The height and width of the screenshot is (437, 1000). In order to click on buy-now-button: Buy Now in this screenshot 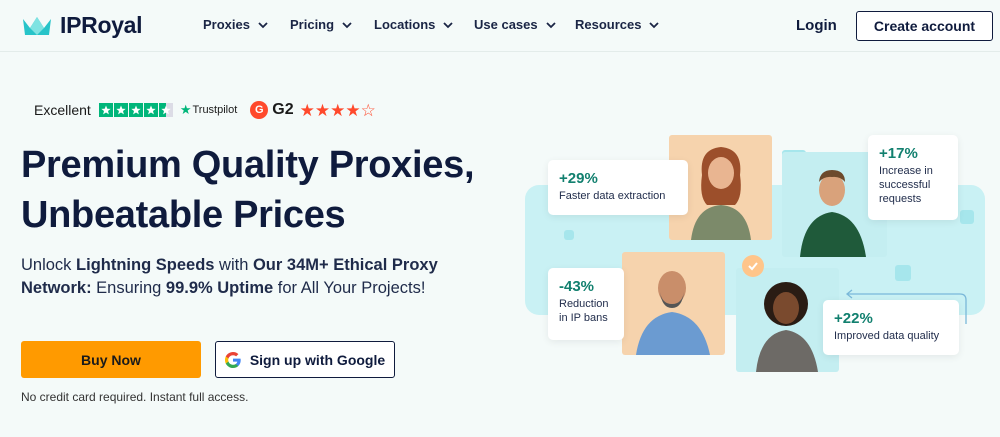, I will do `click(111, 359)`.